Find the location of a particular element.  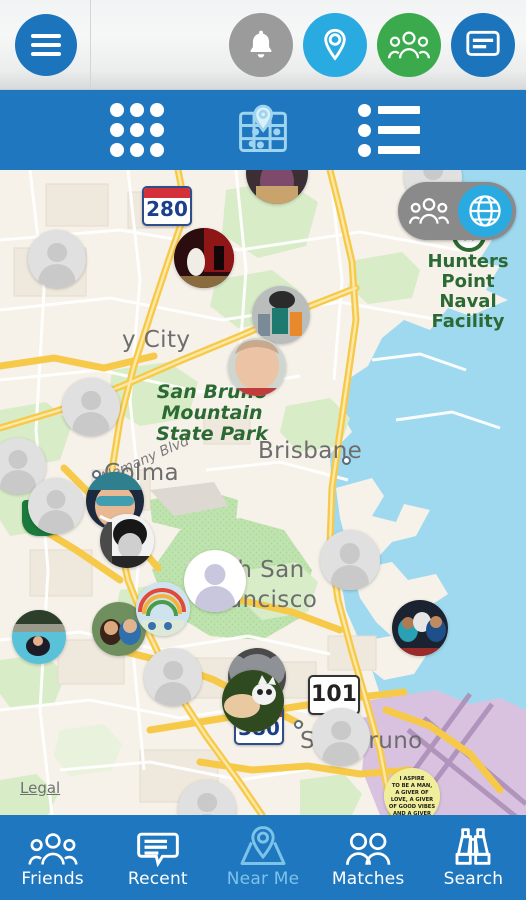

top-bar is located at coordinates (263, 45).